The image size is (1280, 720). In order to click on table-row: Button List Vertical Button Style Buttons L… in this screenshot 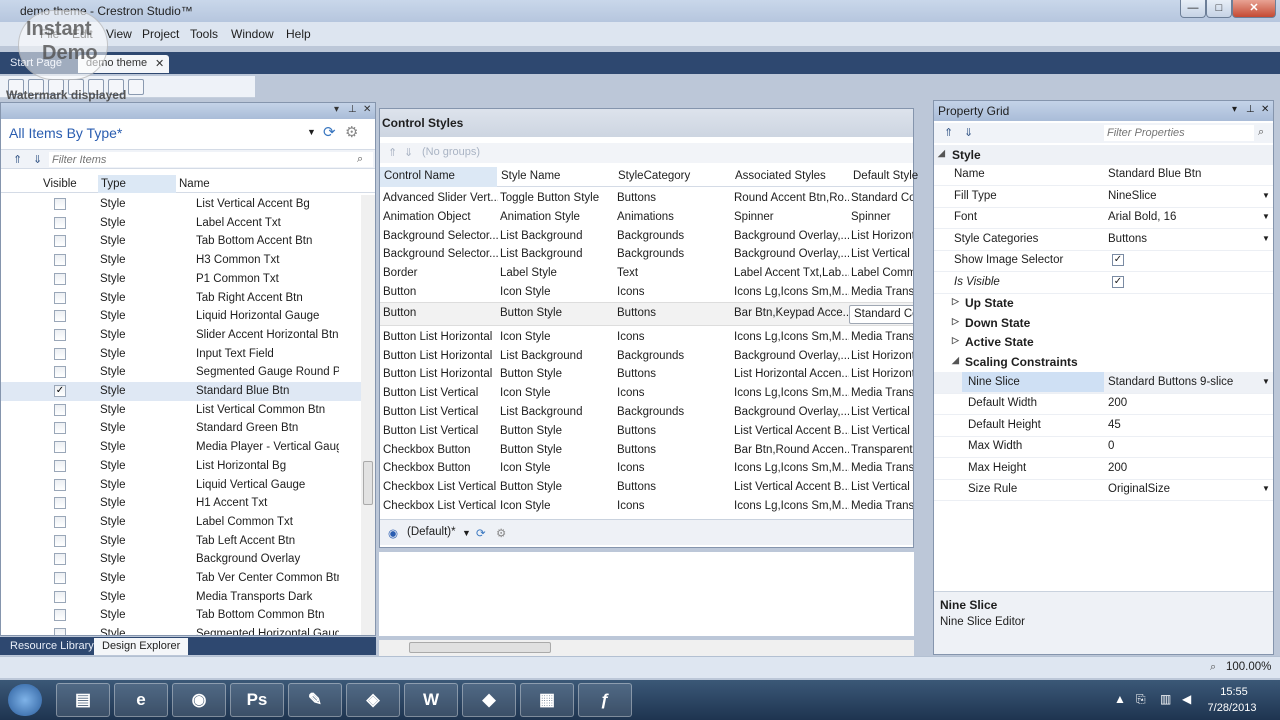, I will do `click(646, 431)`.